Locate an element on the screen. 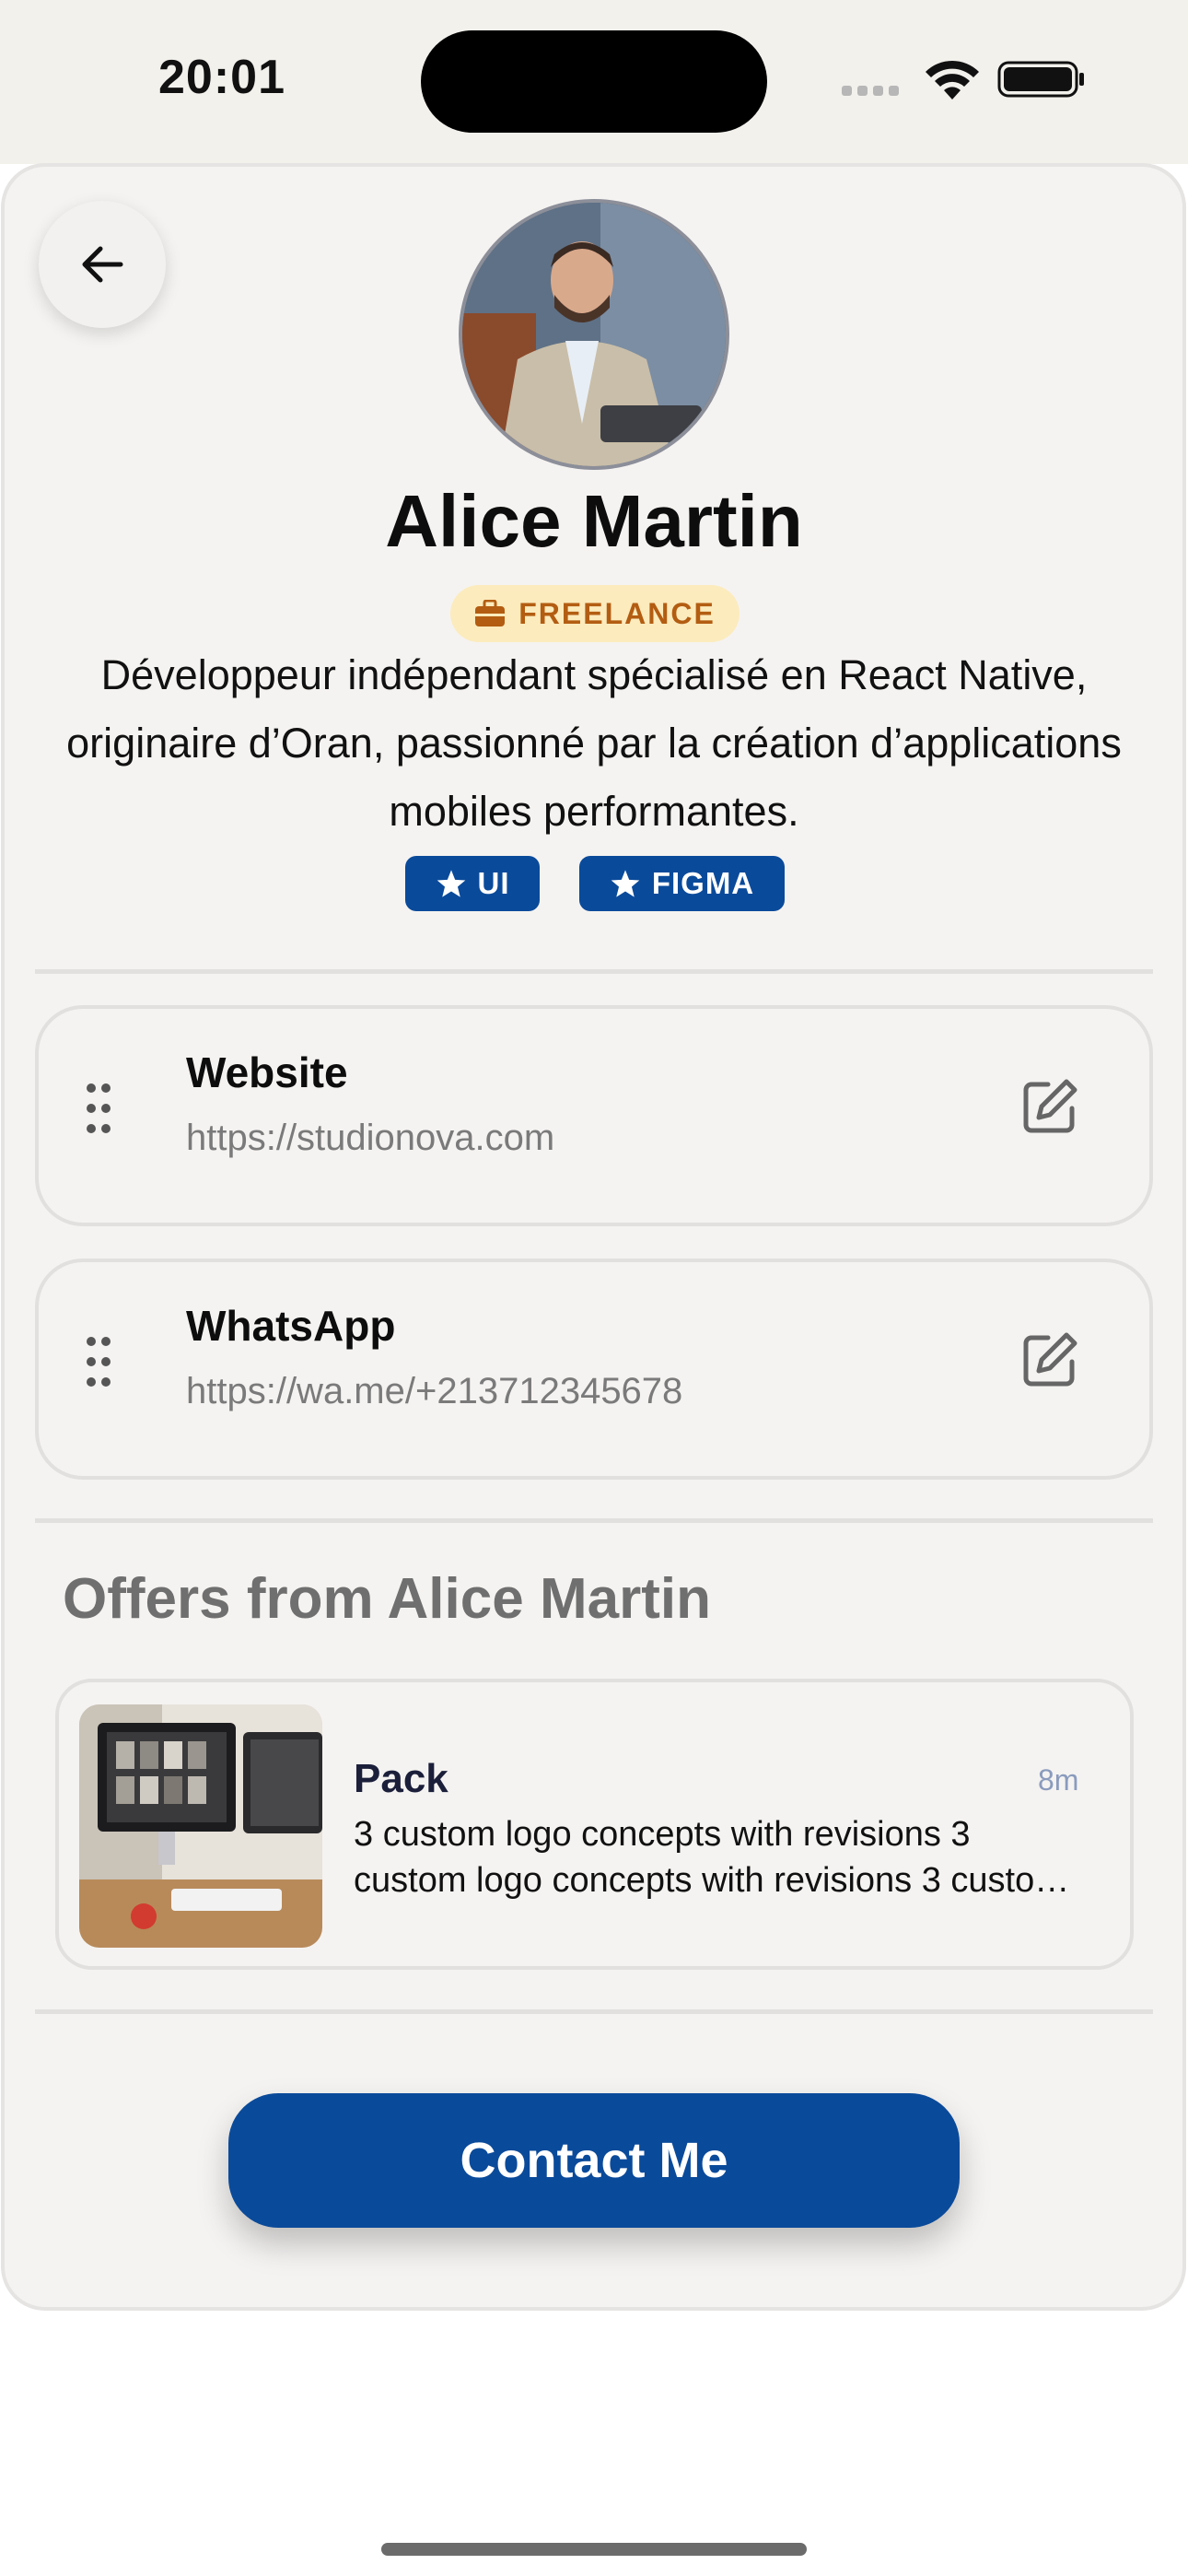  back-button is located at coordinates (102, 264).